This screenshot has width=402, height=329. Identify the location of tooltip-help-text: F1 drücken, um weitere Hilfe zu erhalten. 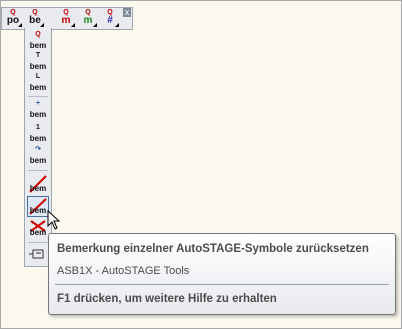
(167, 299).